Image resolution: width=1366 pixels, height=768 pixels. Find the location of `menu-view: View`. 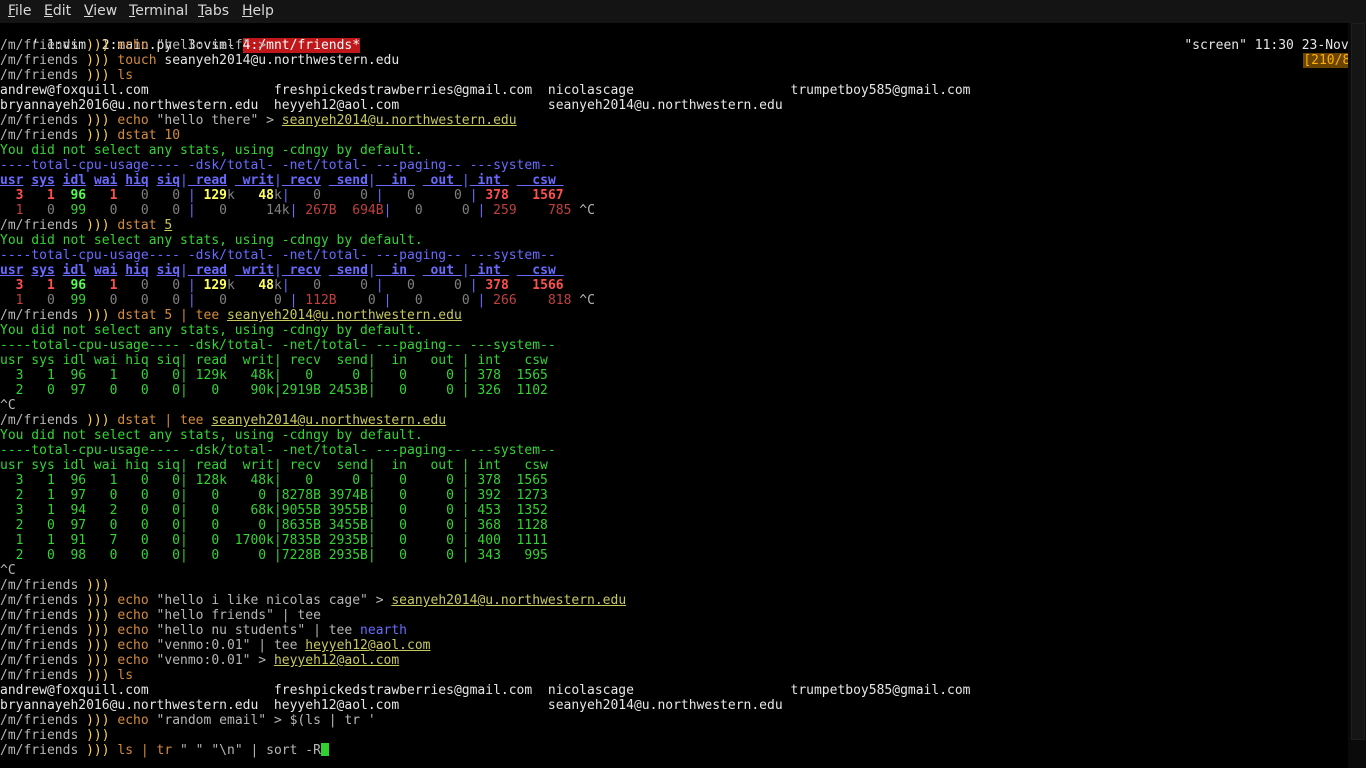

menu-view: View is located at coordinates (100, 11).